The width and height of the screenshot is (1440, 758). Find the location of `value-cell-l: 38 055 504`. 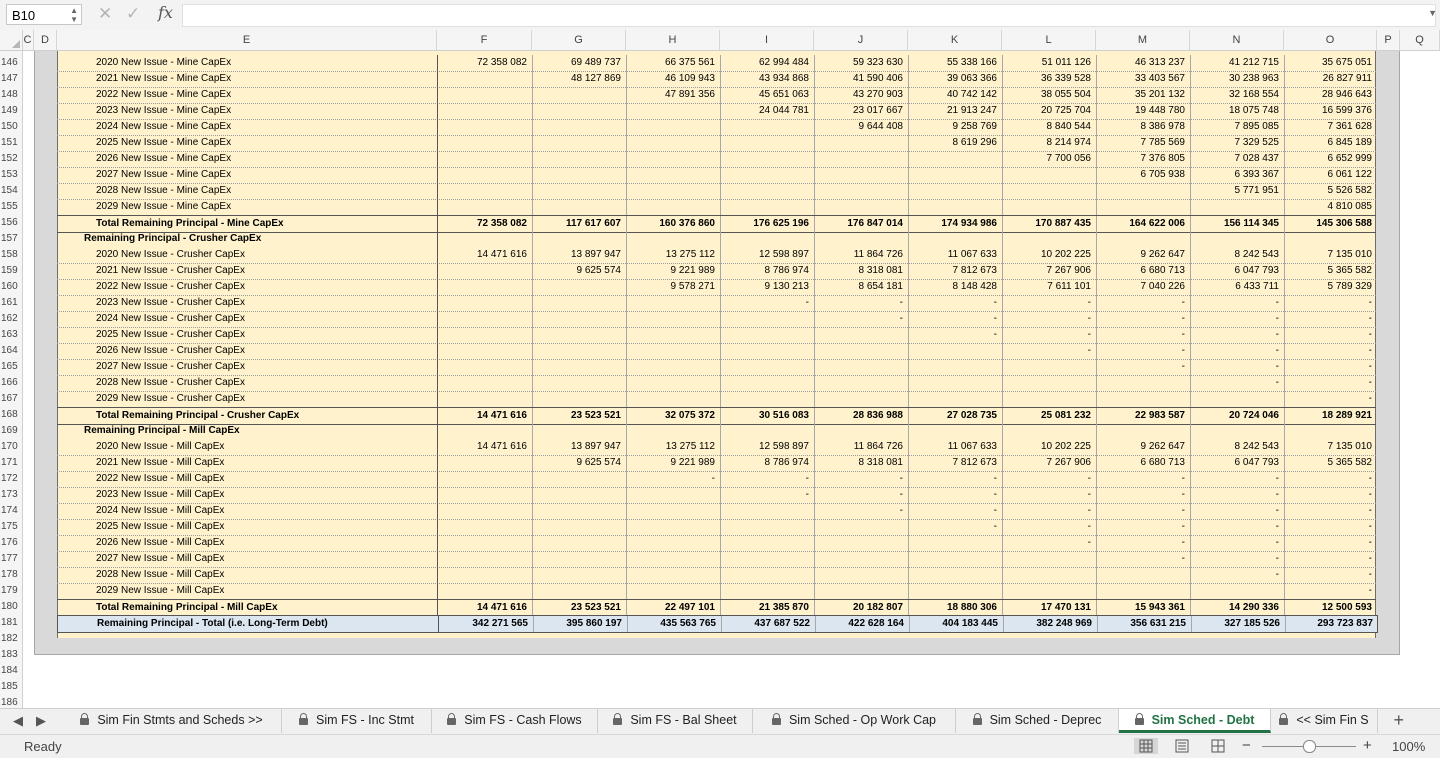

value-cell-l: 38 055 504 is located at coordinates (1049, 95).